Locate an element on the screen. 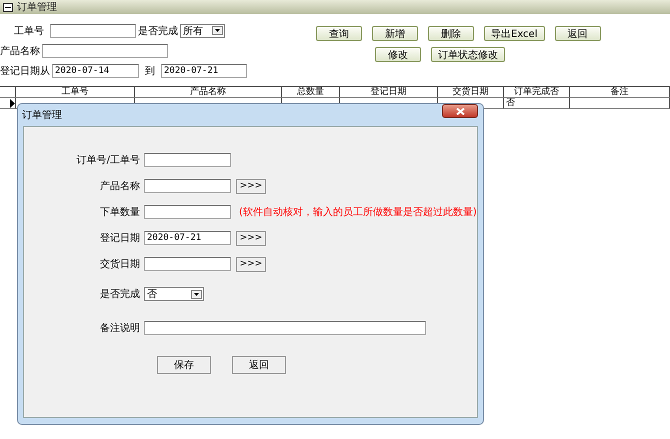  toolbar-button: 导出Excel is located at coordinates (514, 33).